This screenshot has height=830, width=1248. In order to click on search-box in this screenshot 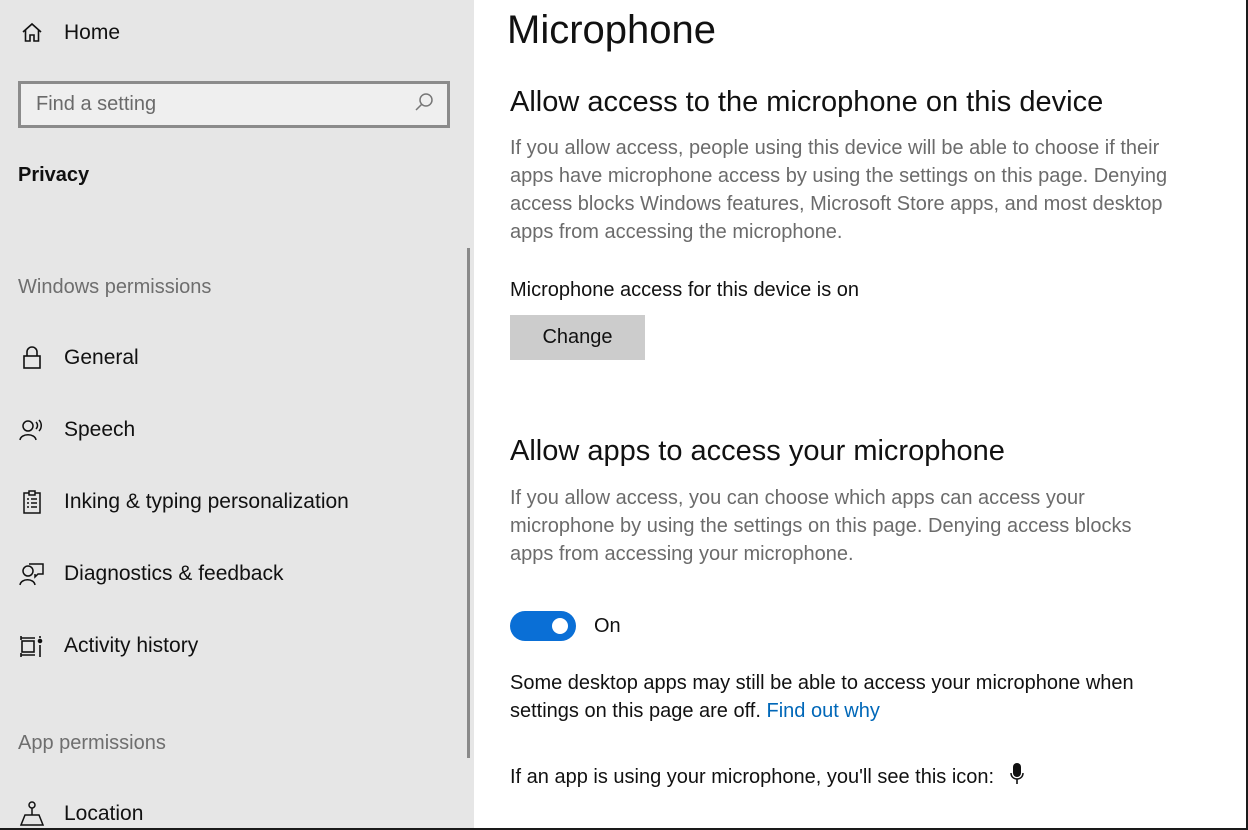, I will do `click(234, 104)`.